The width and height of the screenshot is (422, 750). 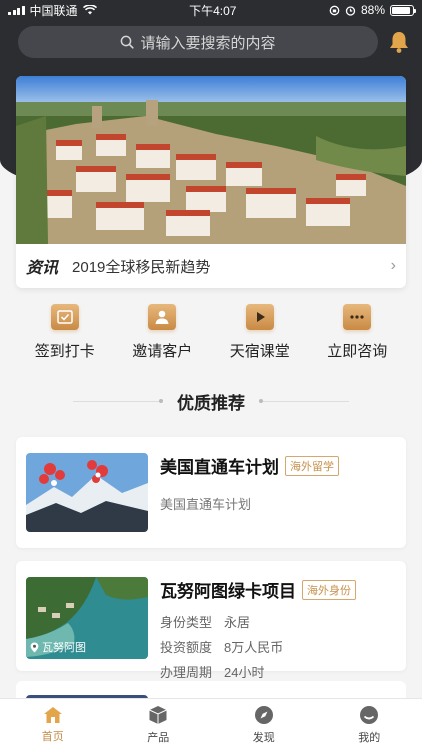 What do you see at coordinates (357, 339) in the screenshot?
I see `quick-action-consult: 立即咨询` at bounding box center [357, 339].